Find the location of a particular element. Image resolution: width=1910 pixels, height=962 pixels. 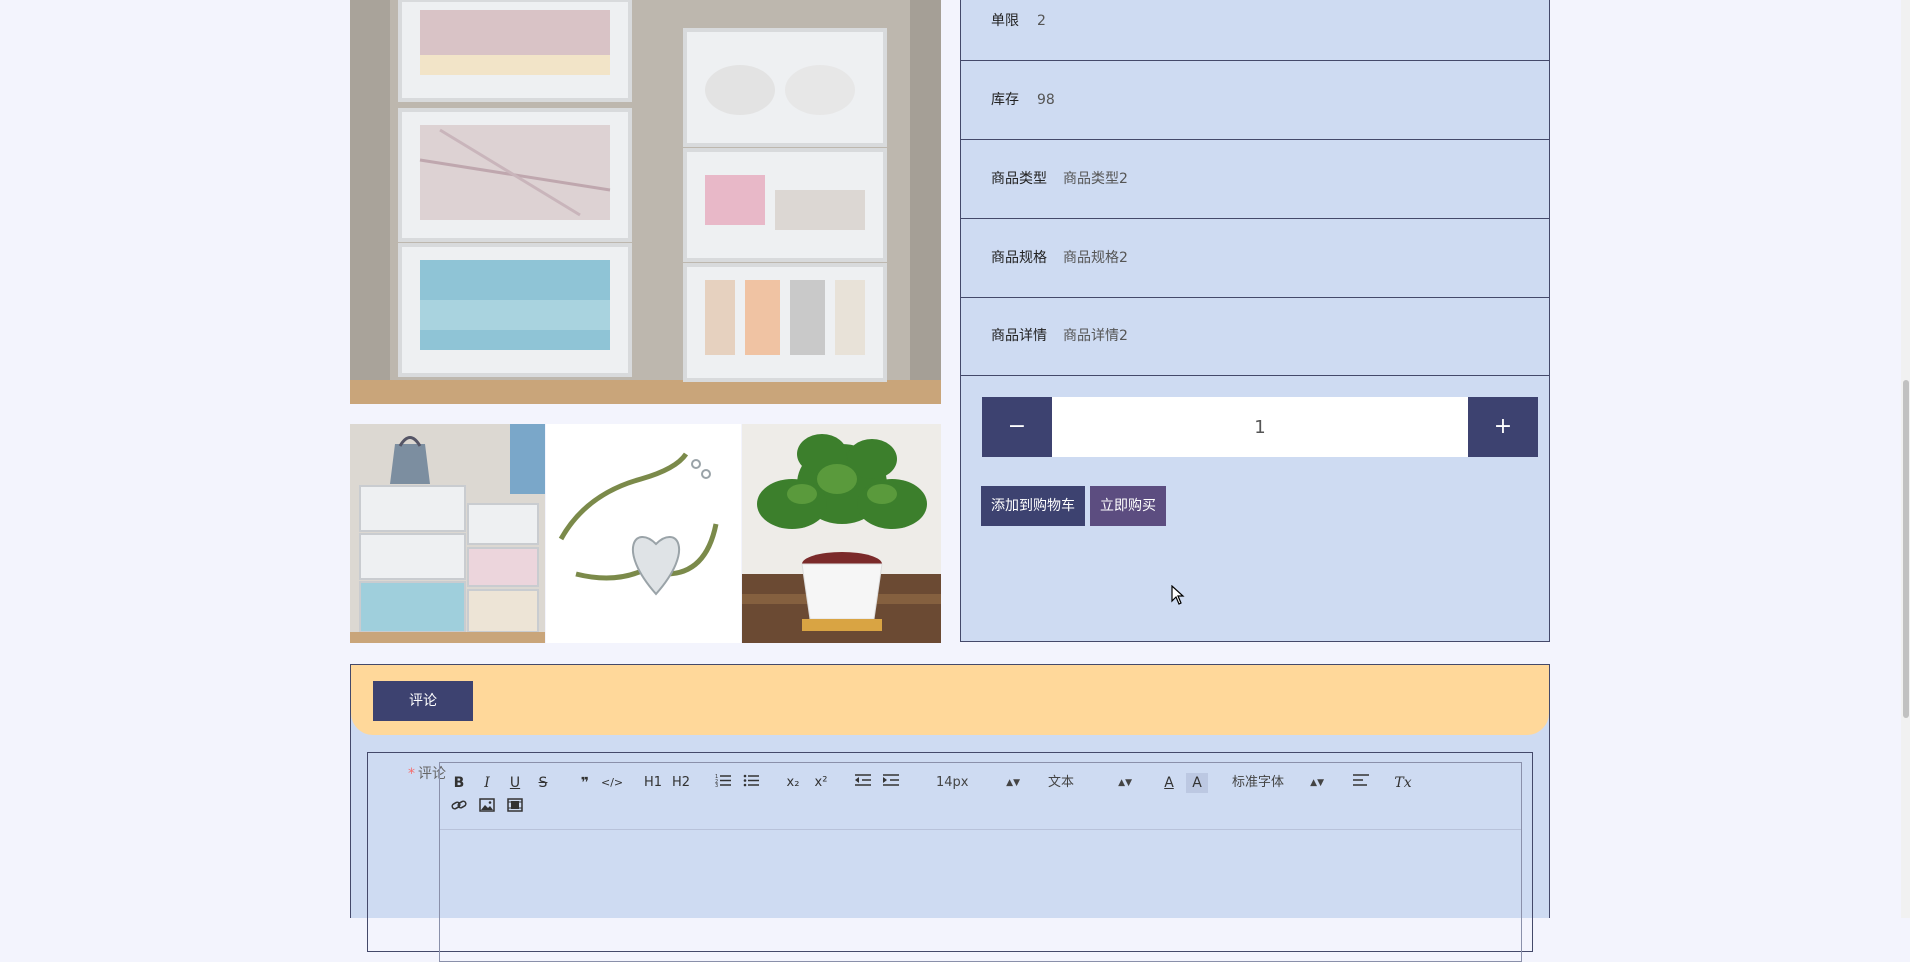

editor-content-area is located at coordinates (980, 895).